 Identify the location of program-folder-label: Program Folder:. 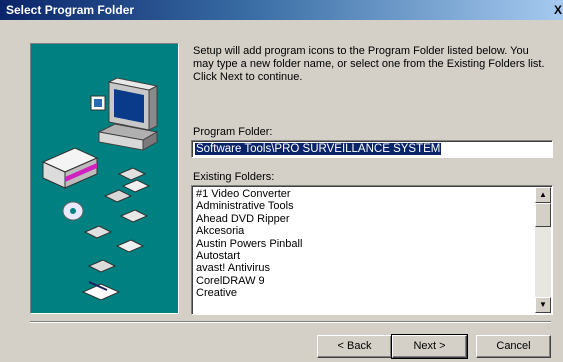
(233, 132).